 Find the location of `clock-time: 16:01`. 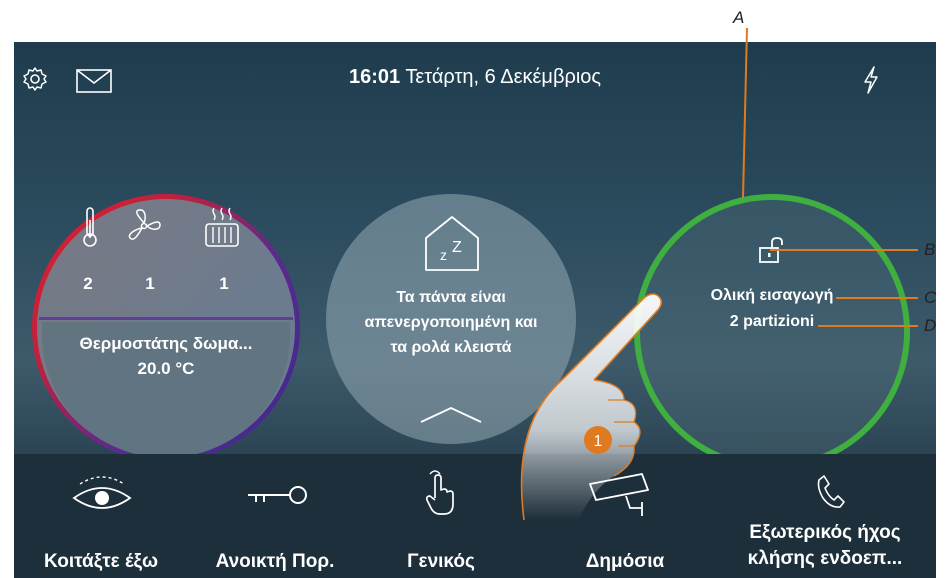

clock-time: 16:01 is located at coordinates (374, 77).